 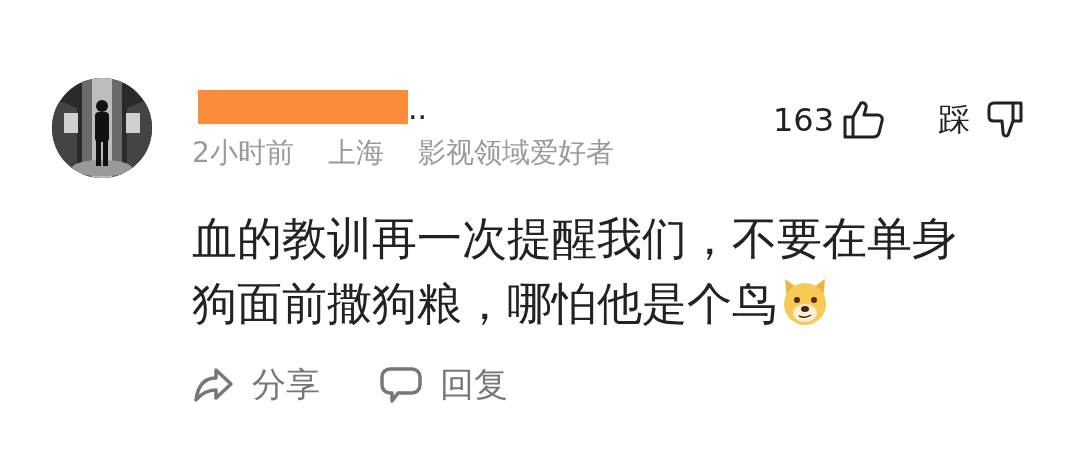 I want to click on post-time: 2小时前, so click(x=243, y=153).